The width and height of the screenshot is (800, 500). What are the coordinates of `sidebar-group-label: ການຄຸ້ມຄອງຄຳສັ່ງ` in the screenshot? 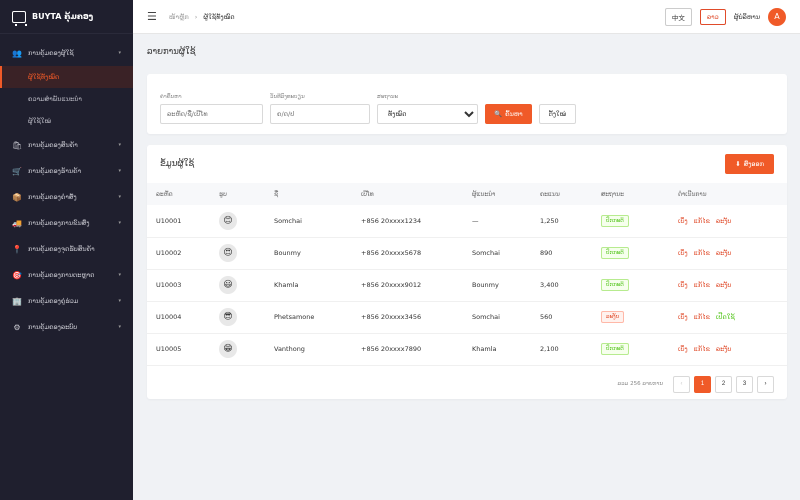 It's located at (52, 197).